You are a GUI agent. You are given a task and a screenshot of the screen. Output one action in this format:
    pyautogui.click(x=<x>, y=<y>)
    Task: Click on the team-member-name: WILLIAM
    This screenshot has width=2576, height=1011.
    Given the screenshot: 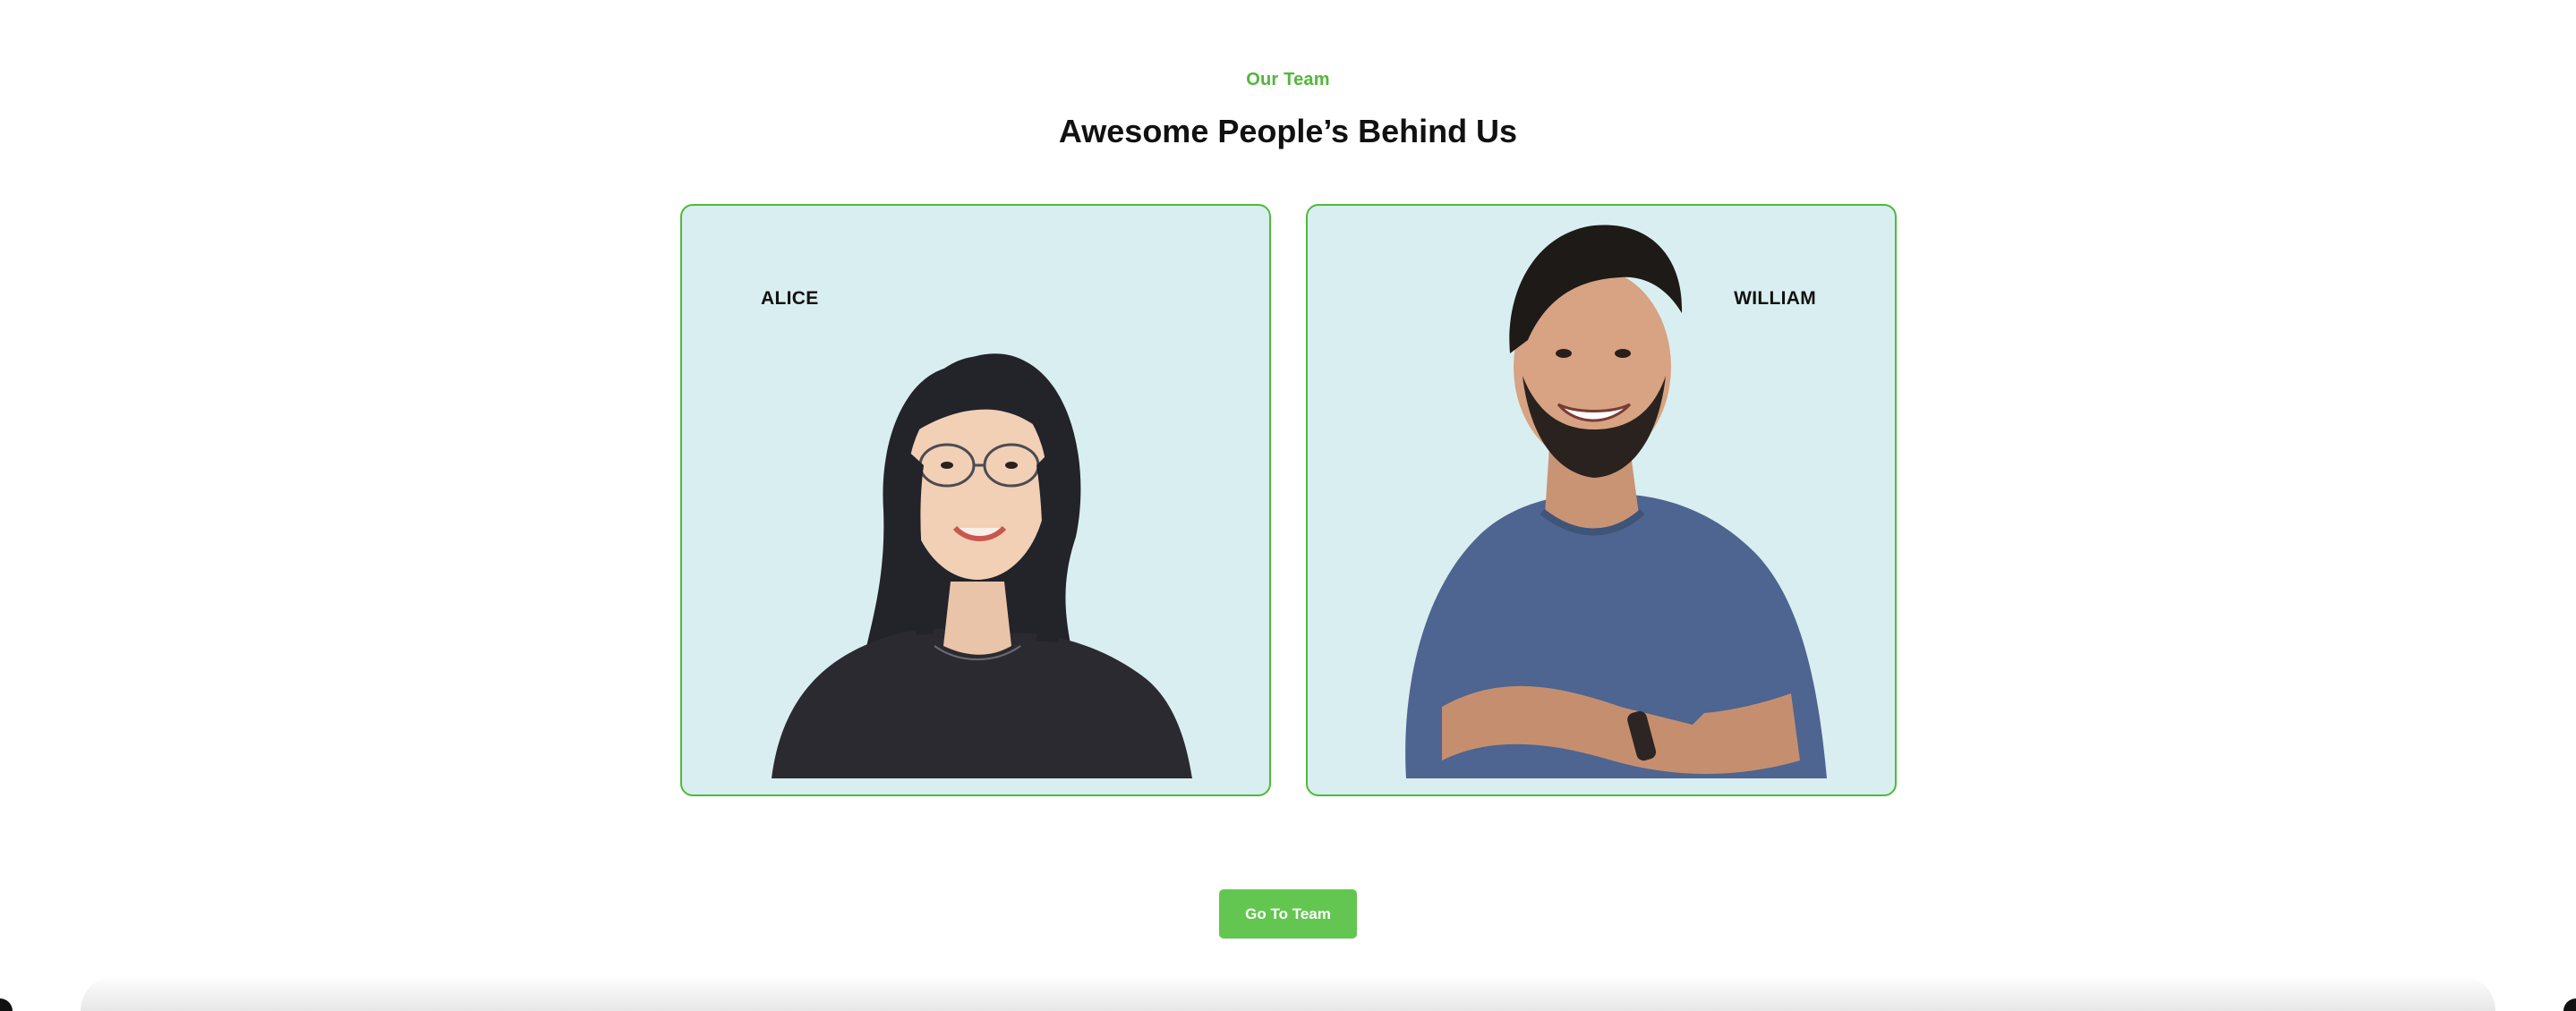 What is the action you would take?
    pyautogui.click(x=1775, y=299)
    